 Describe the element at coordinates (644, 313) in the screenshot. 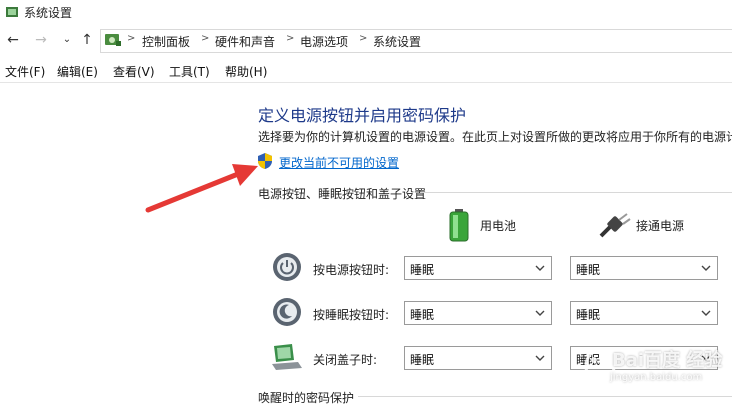

I see `sleep-button-plugged-select: 睡眠` at that location.